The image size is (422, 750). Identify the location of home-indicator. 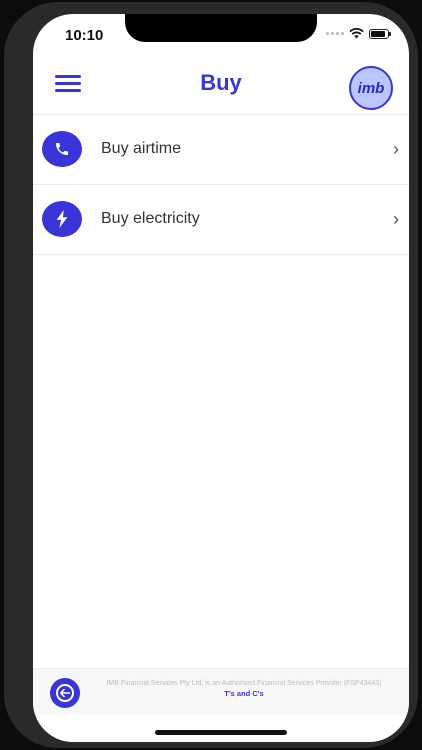
(221, 732).